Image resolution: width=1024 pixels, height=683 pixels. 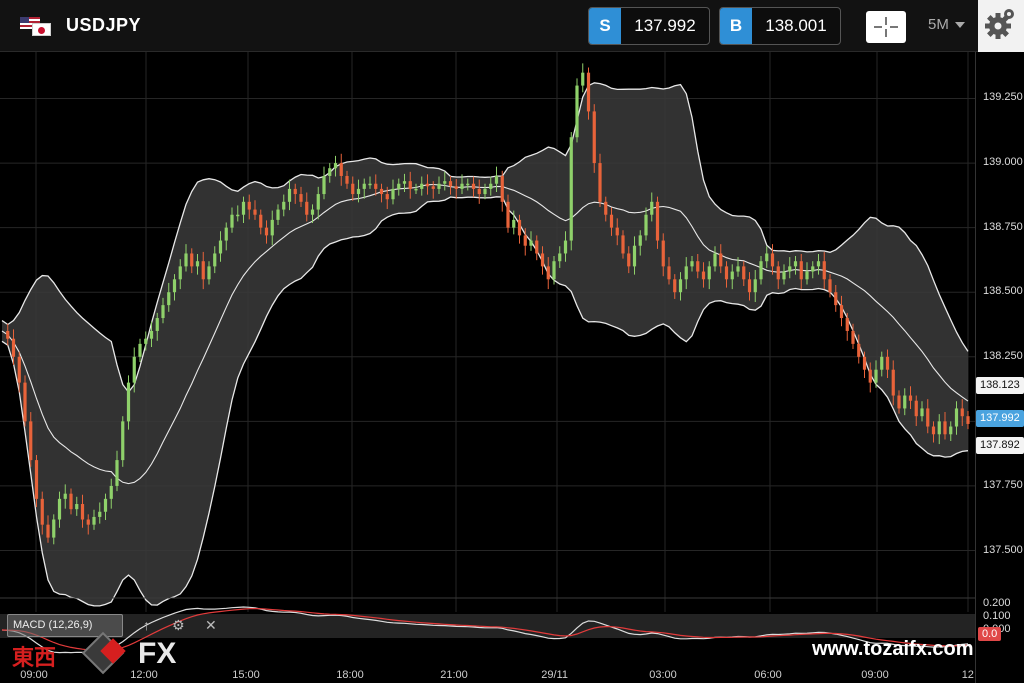 What do you see at coordinates (967, 675) in the screenshot?
I see `time-axis-label: 12` at bounding box center [967, 675].